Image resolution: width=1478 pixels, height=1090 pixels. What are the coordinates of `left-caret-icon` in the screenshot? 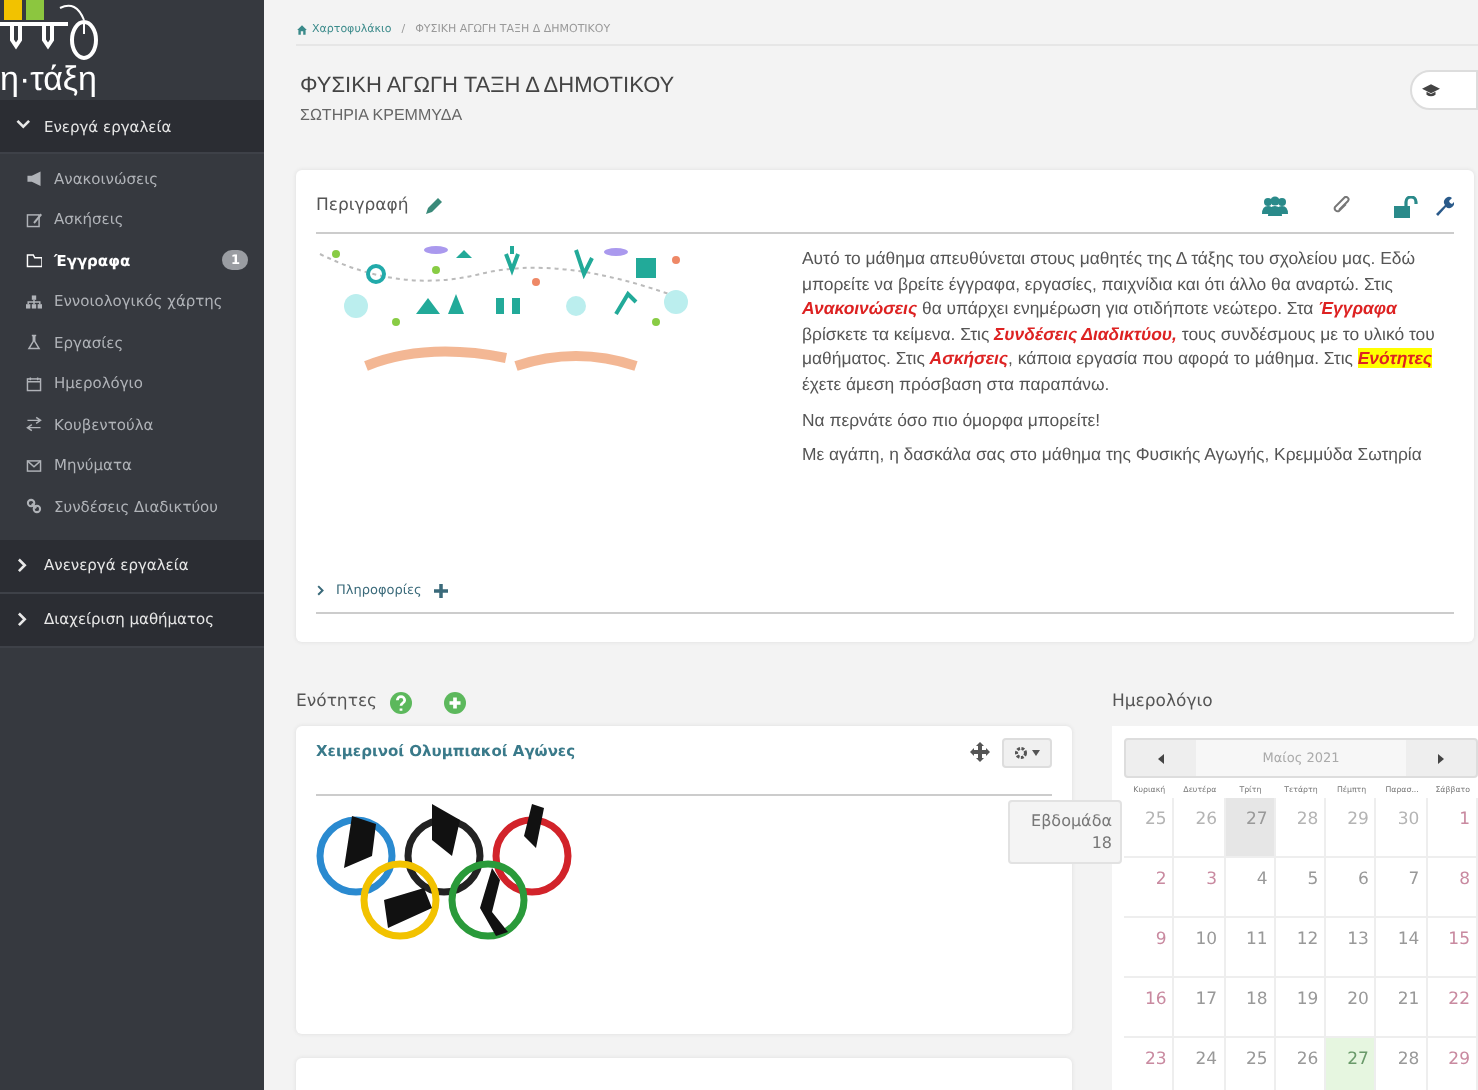 It's located at (1161, 758).